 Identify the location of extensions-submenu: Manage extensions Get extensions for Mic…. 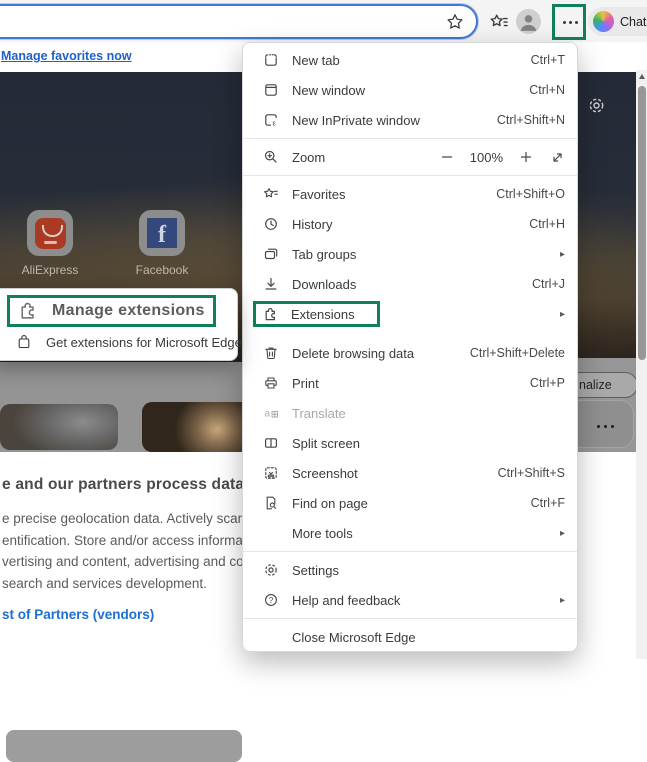
(121, 324).